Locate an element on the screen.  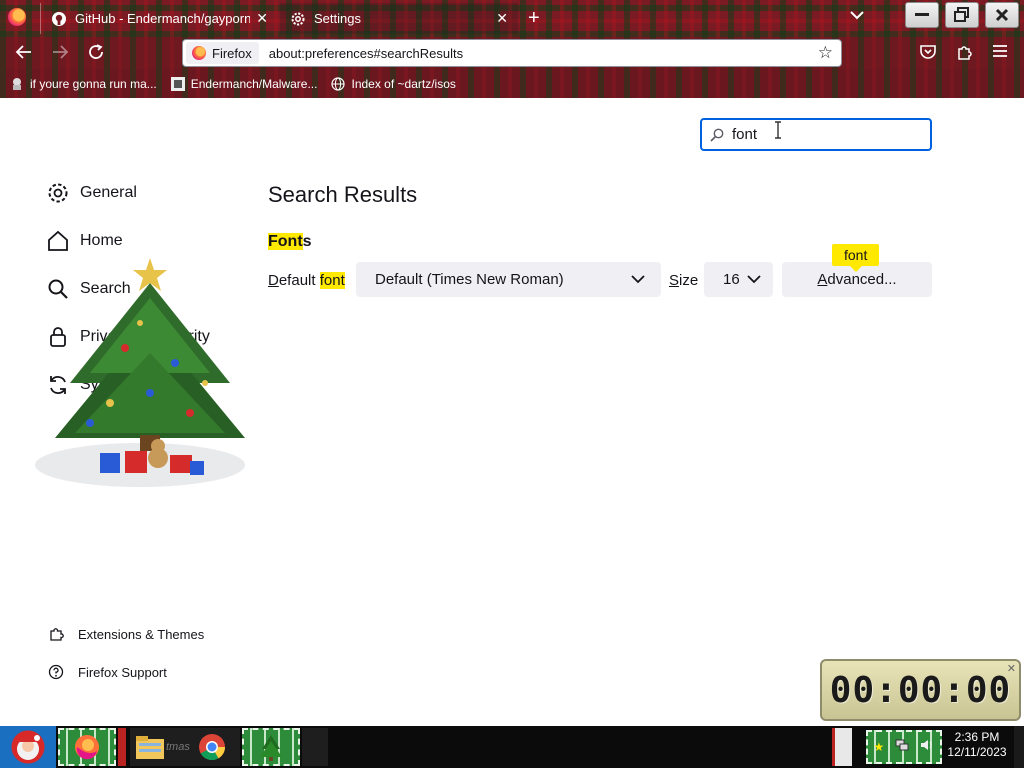
help-icon is located at coordinates (56, 672).